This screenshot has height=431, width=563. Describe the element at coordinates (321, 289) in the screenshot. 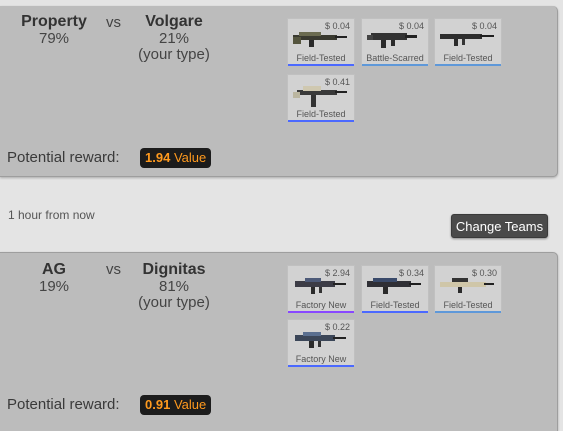

I see `item-card: $ 2.94 Factory New` at that location.